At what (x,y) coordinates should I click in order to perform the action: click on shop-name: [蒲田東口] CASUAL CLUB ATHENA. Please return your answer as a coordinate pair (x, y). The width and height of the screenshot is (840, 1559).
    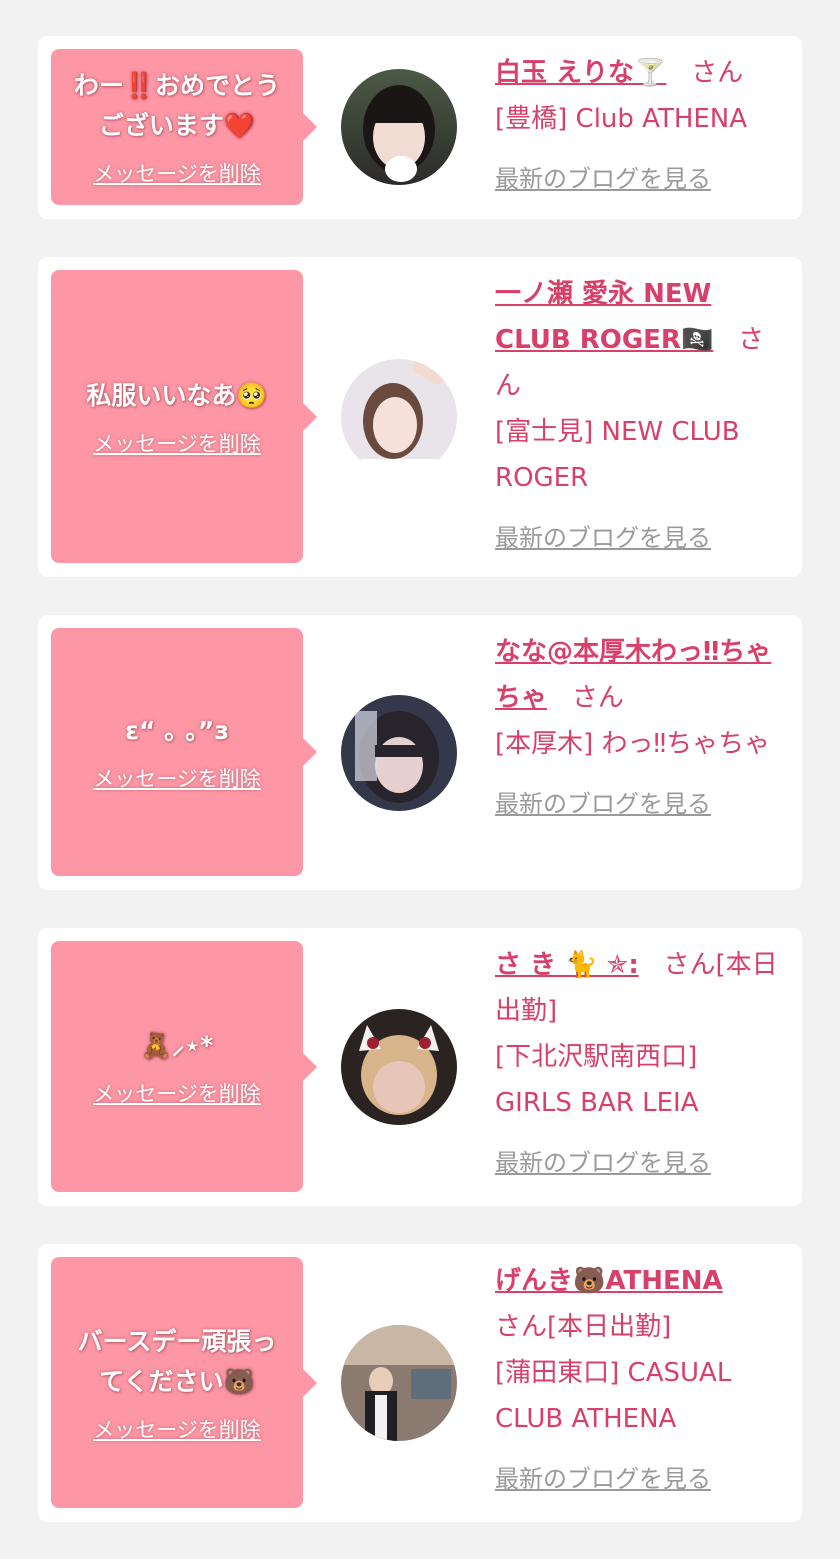
    Looking at the image, I should click on (613, 1396).